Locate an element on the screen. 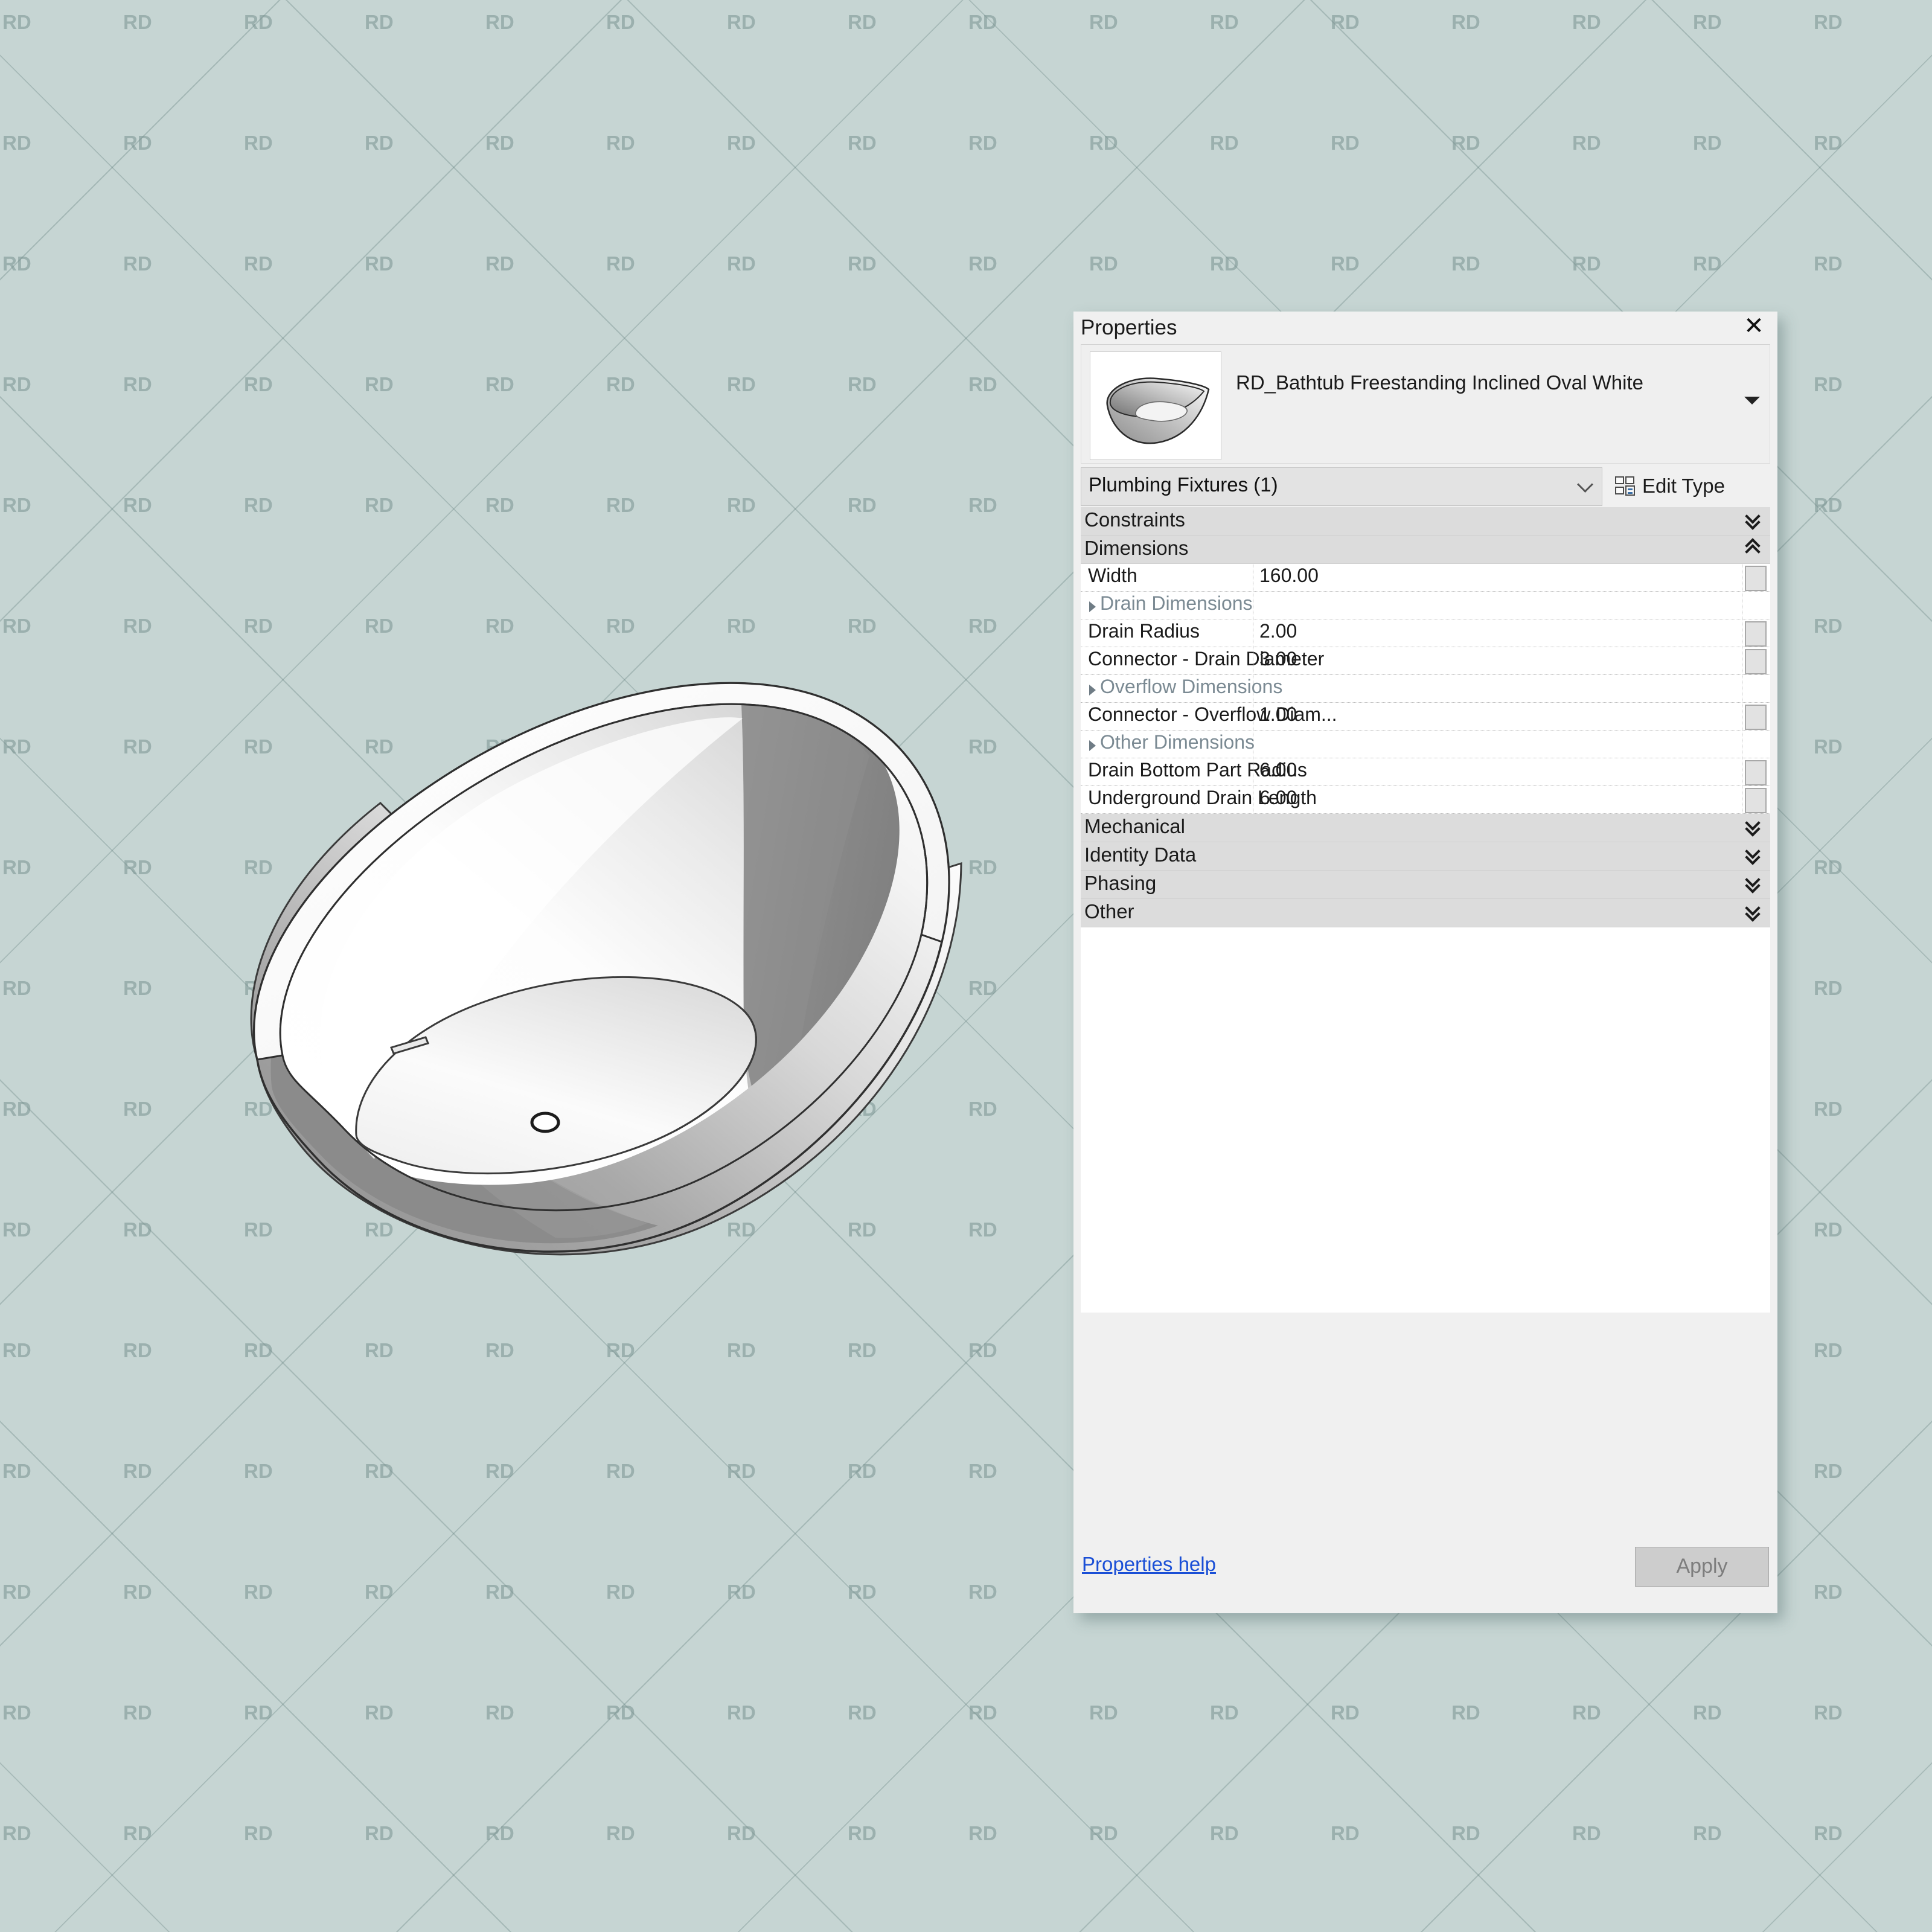 The height and width of the screenshot is (1932, 1932). property-row: Connector - Overflow Diam... 1.00 is located at coordinates (1426, 717).